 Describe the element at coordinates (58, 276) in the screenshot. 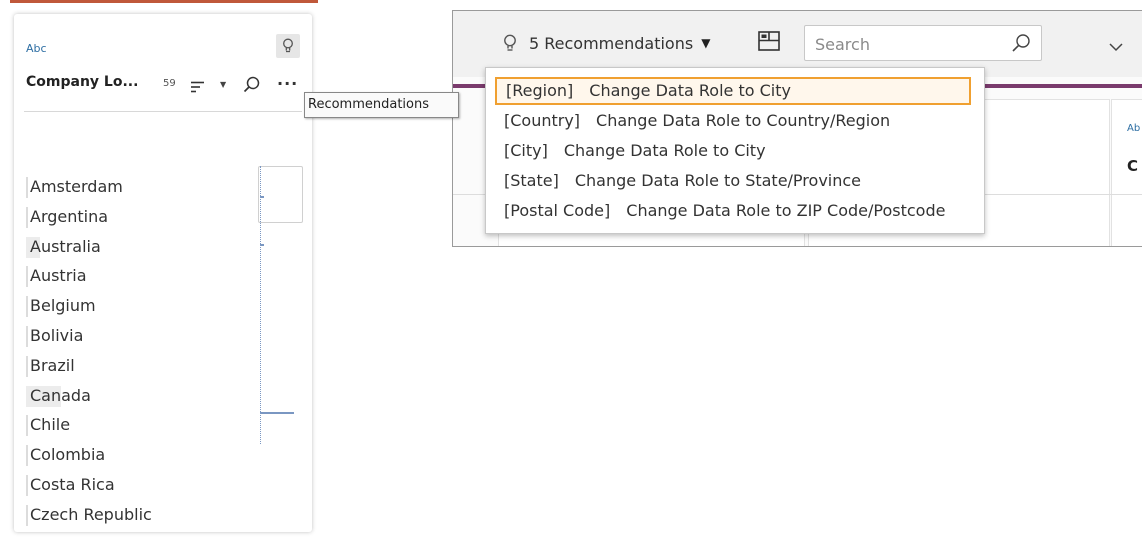

I see `value-label: Austria` at that location.